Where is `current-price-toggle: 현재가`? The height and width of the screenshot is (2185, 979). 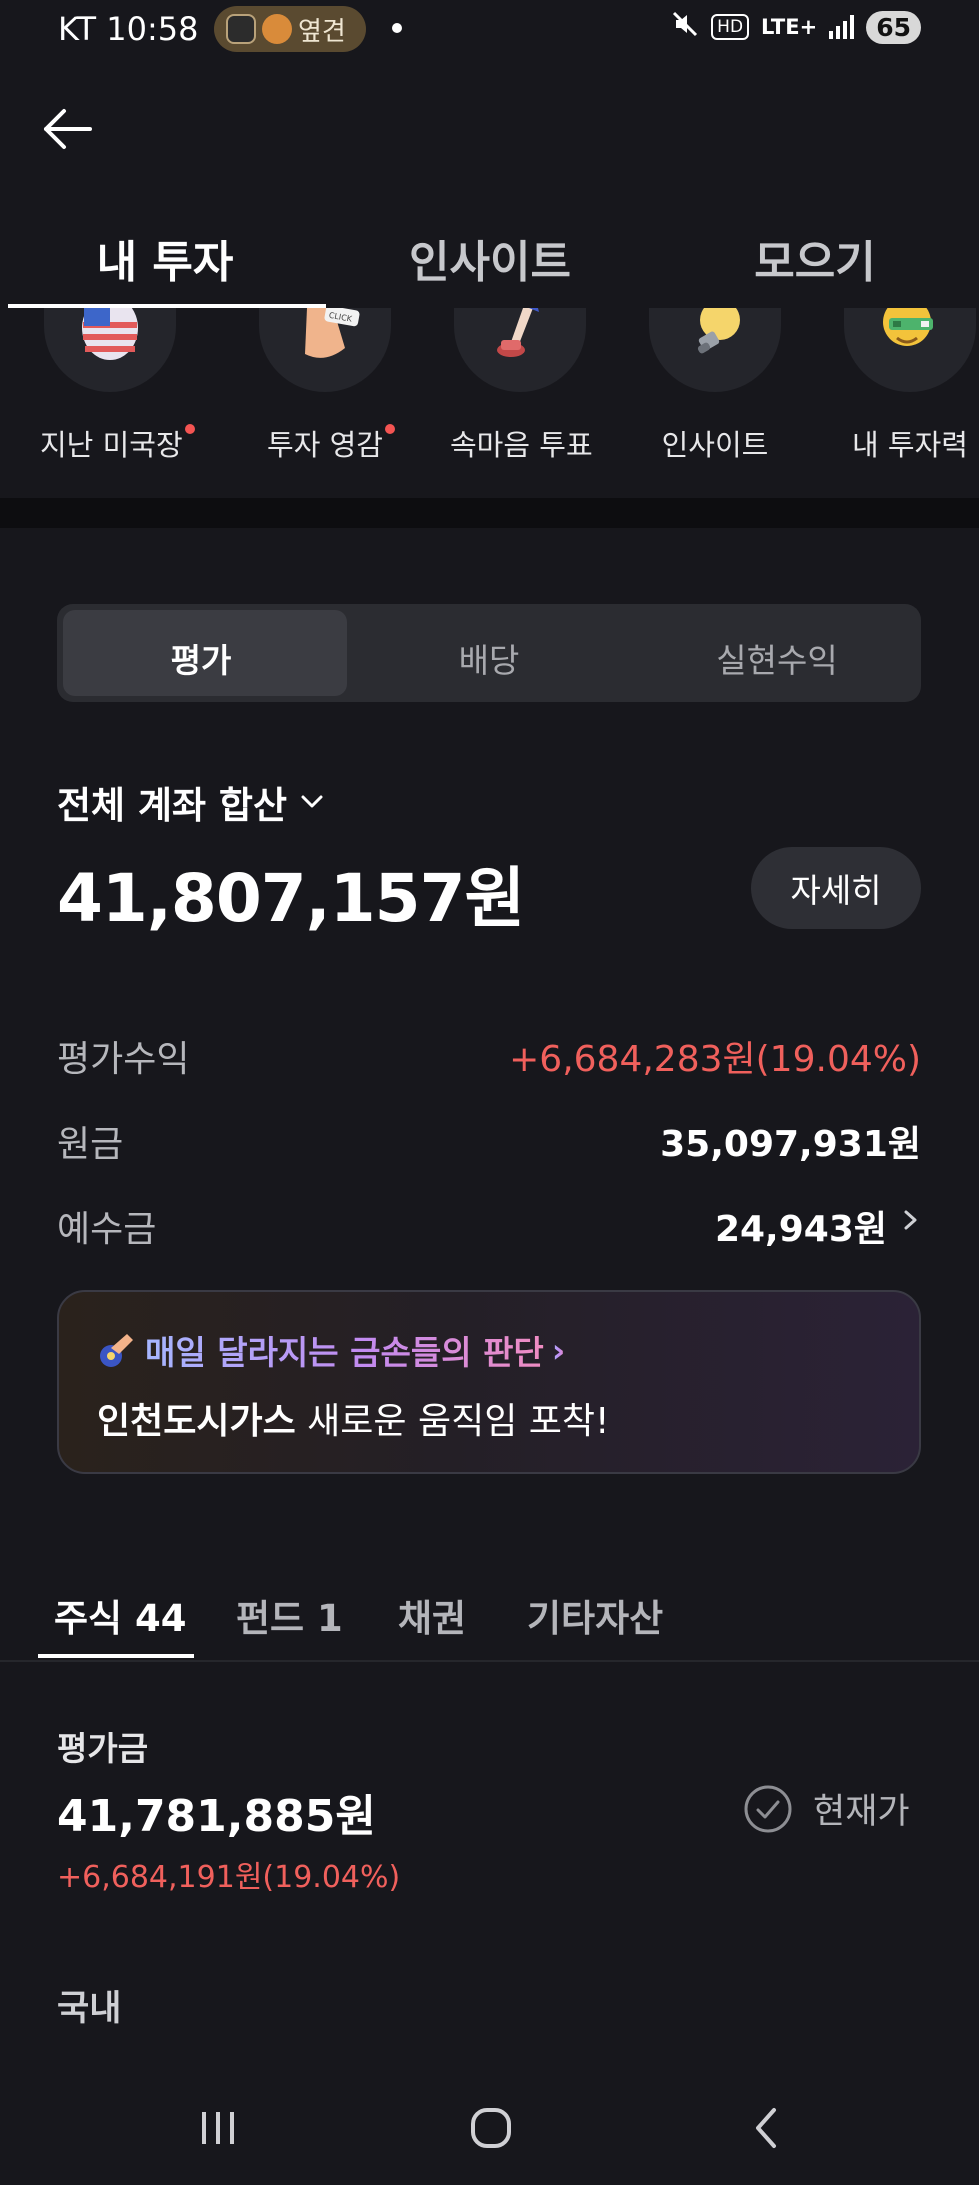 current-price-toggle: 현재가 is located at coordinates (826, 1808).